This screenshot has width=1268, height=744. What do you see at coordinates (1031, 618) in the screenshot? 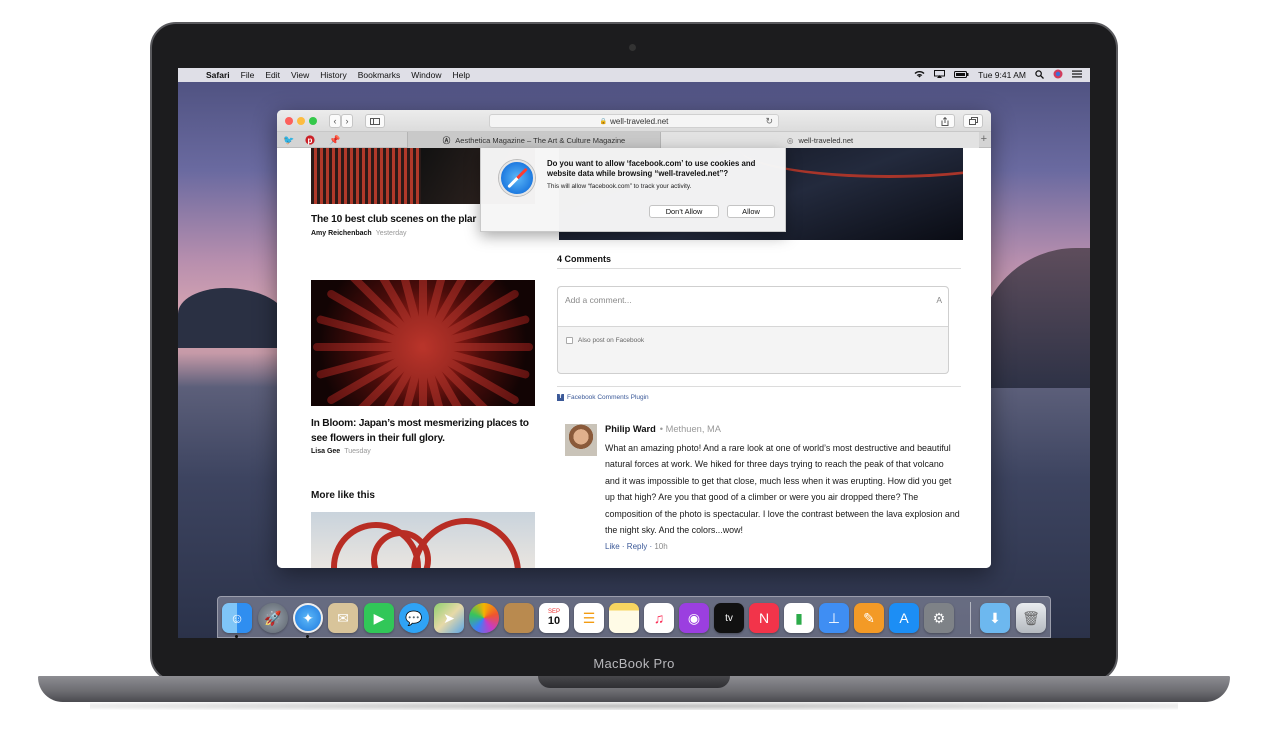
I see `trash-icon: 🗑` at bounding box center [1031, 618].